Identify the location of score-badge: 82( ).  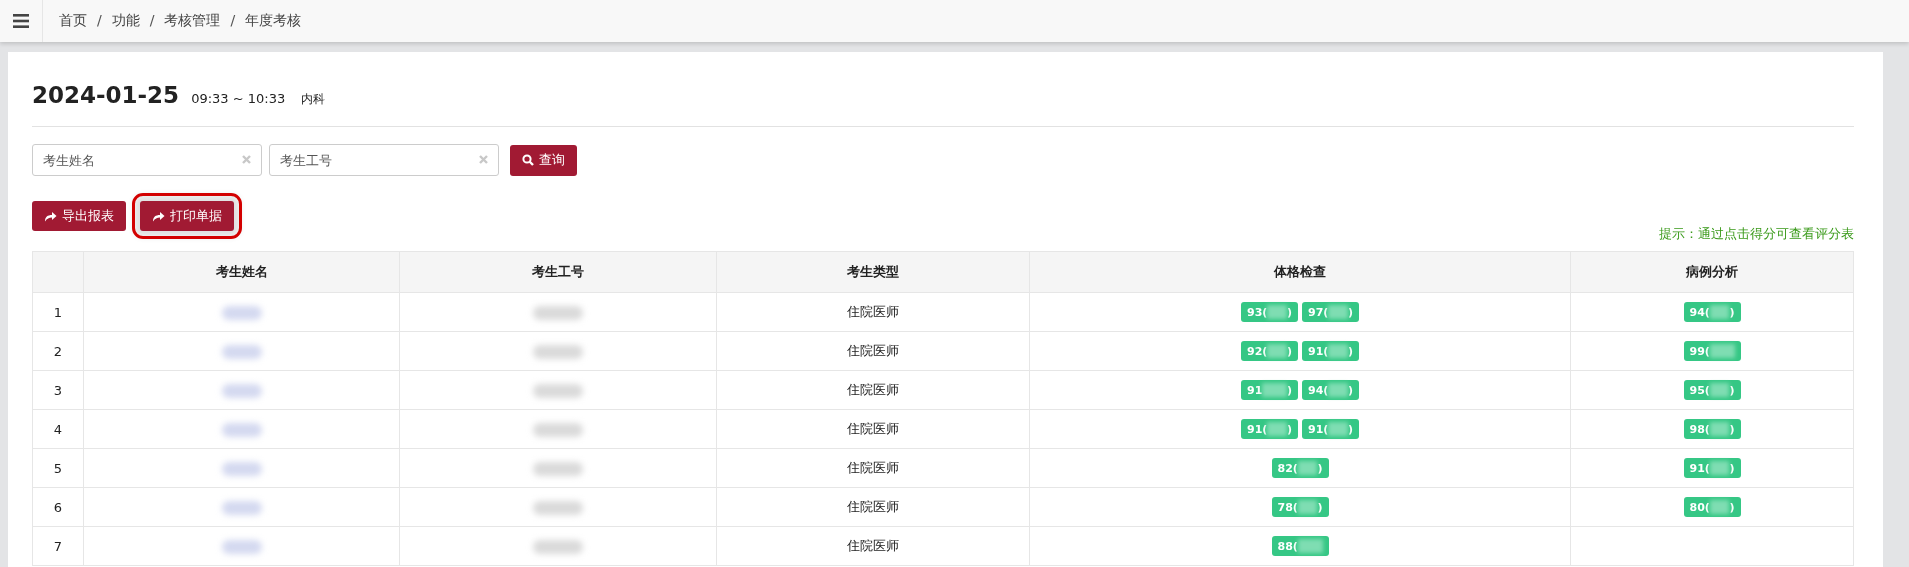
(1300, 468).